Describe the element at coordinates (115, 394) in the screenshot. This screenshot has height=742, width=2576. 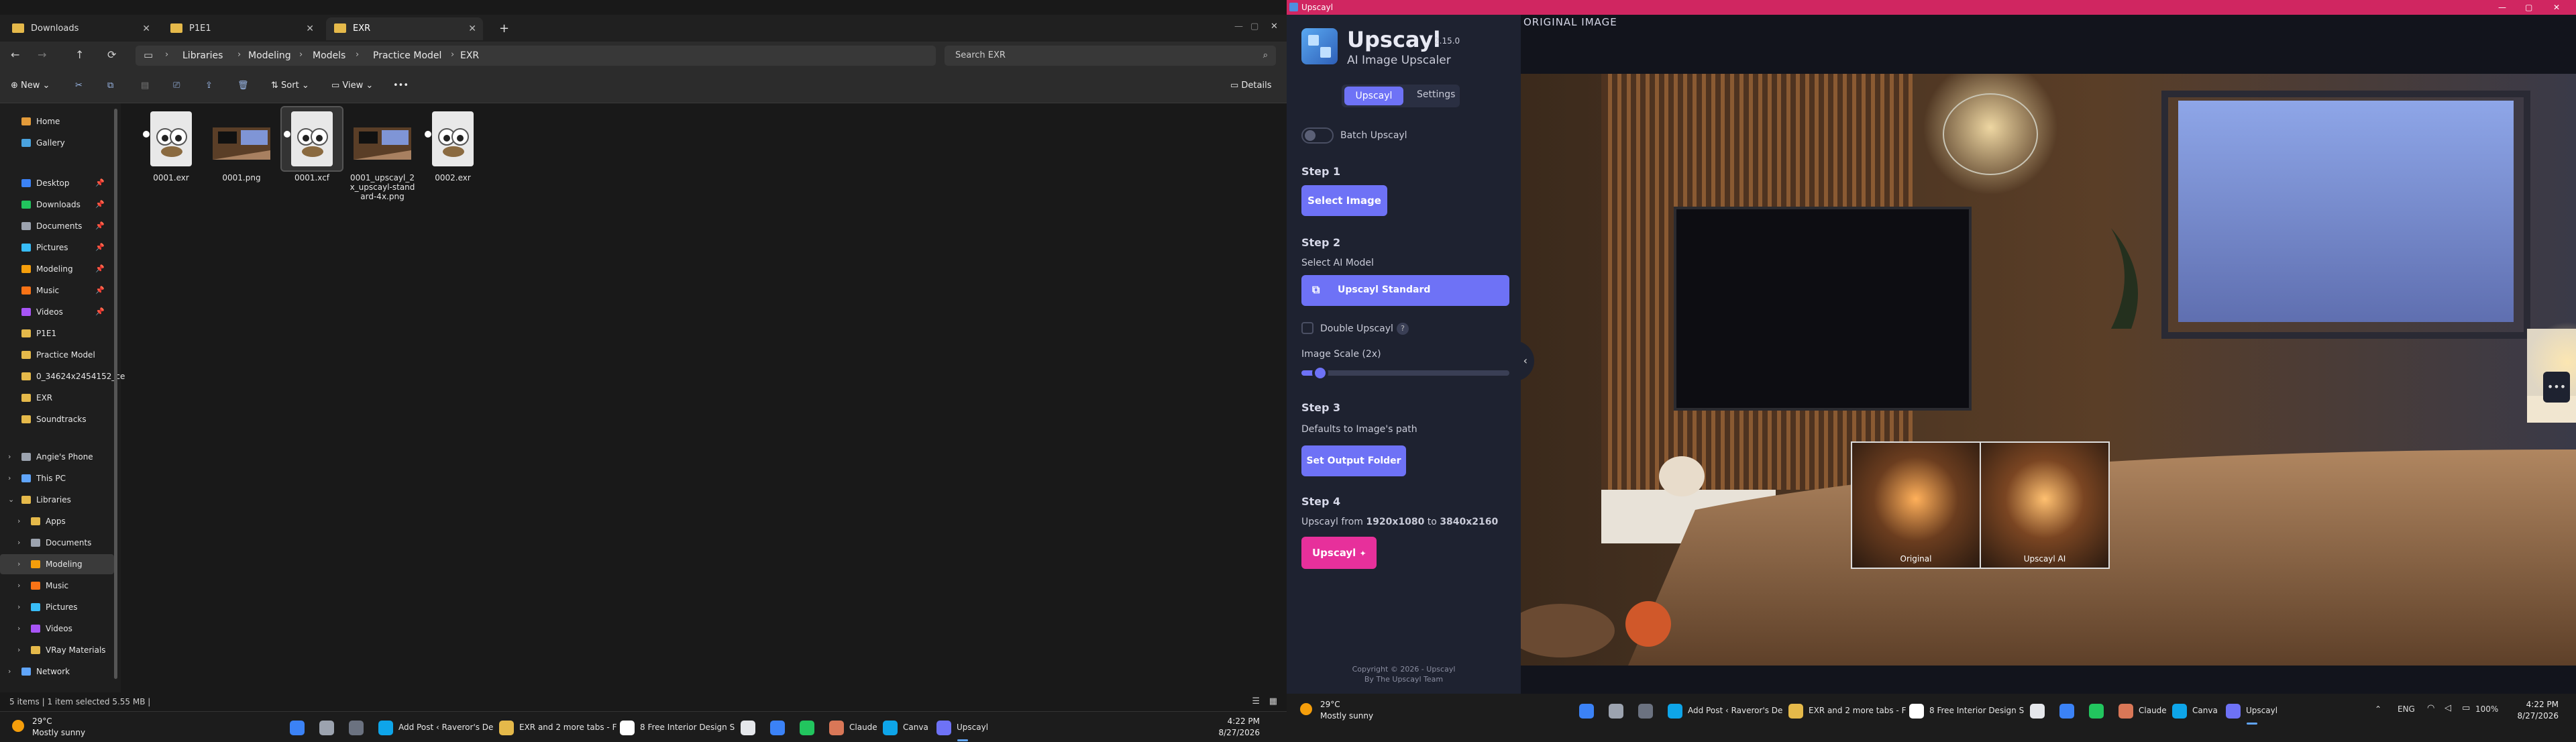
I see `navigation-scrollbar` at that location.